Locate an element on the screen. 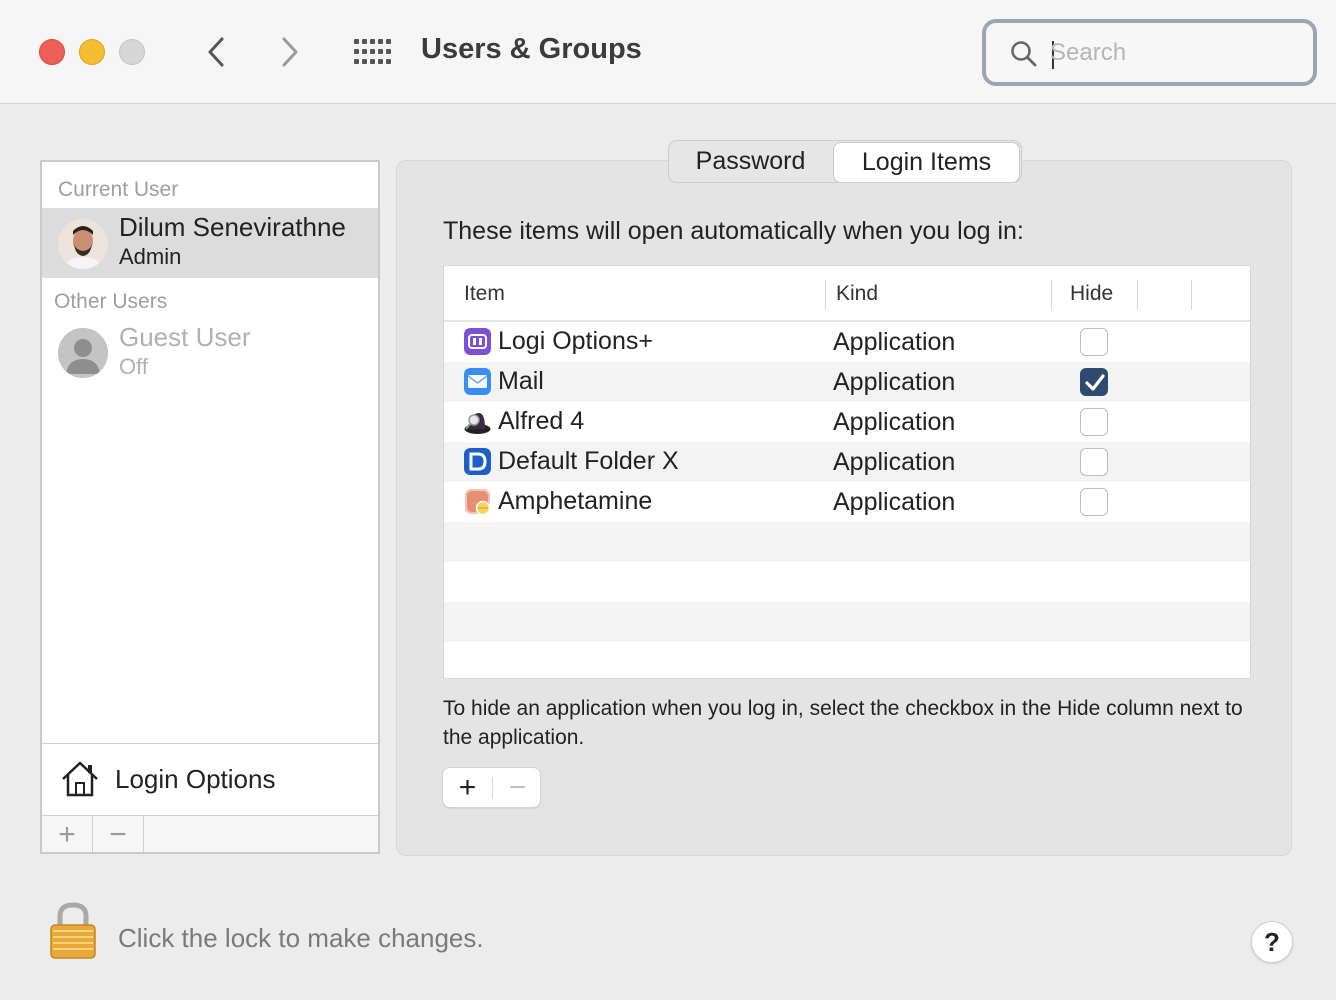  user-role: Admin is located at coordinates (150, 256).